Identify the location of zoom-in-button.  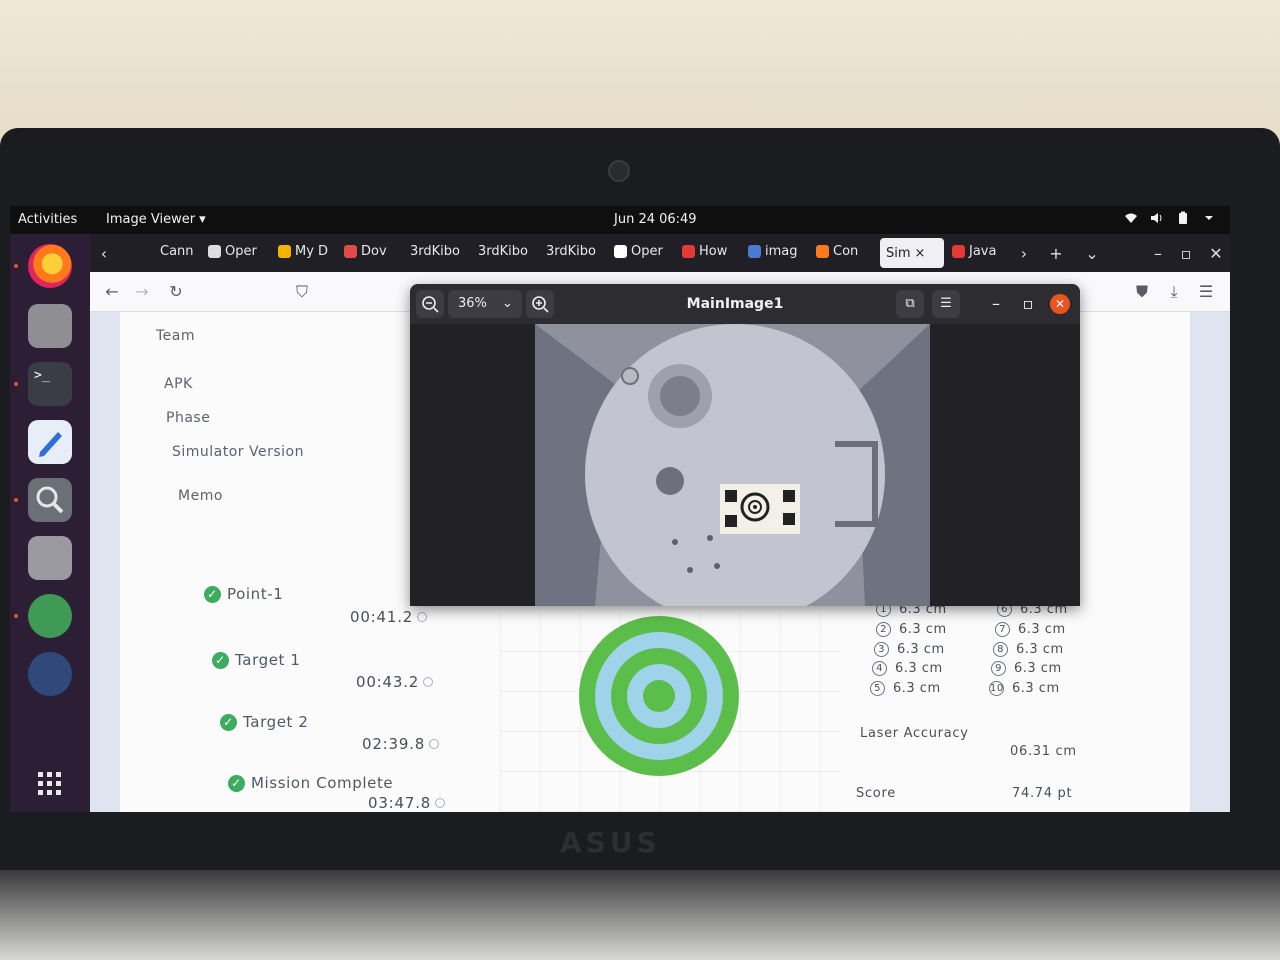
(540, 304).